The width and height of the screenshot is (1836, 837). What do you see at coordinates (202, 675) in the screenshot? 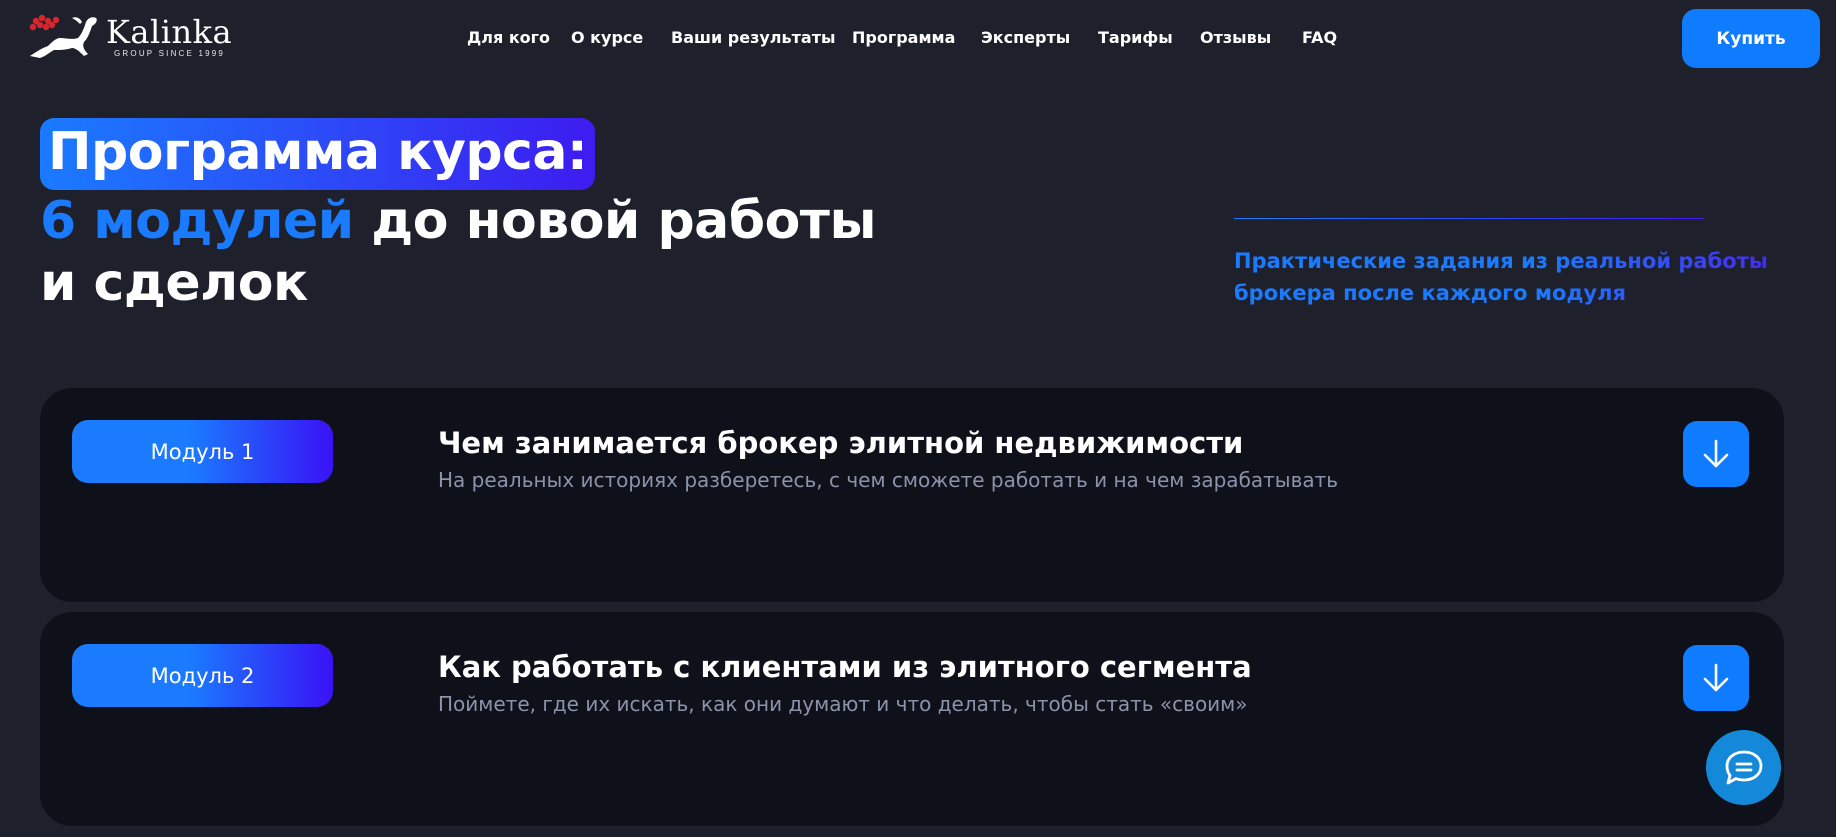
I see `module-badge: Модуль 2` at bounding box center [202, 675].